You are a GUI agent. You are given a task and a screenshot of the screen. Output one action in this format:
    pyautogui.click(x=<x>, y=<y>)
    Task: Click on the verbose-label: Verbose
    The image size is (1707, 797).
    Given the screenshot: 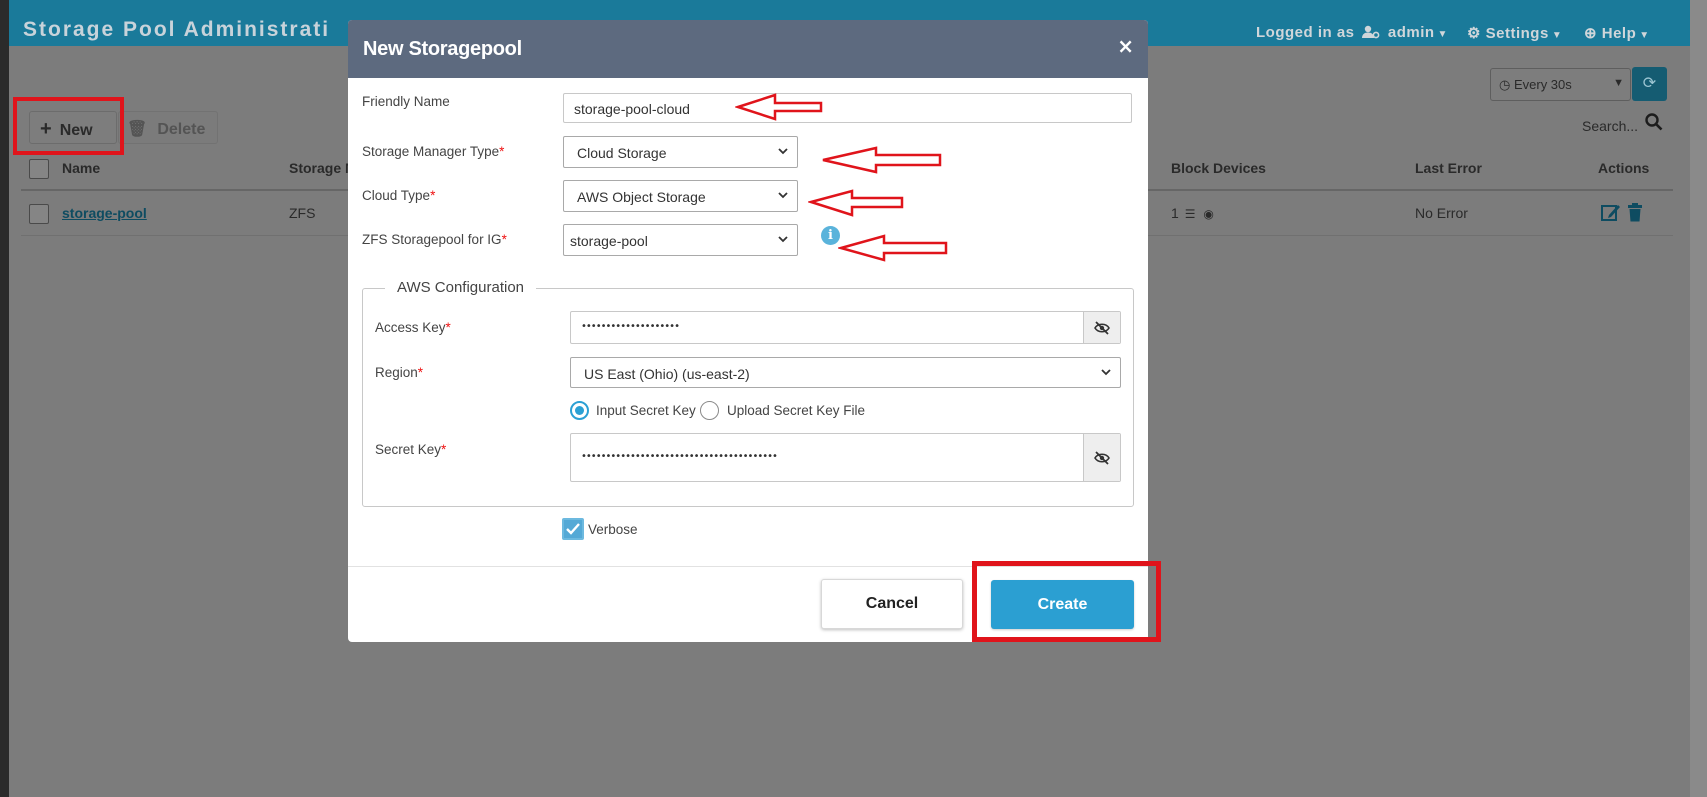 What is the action you would take?
    pyautogui.click(x=613, y=529)
    